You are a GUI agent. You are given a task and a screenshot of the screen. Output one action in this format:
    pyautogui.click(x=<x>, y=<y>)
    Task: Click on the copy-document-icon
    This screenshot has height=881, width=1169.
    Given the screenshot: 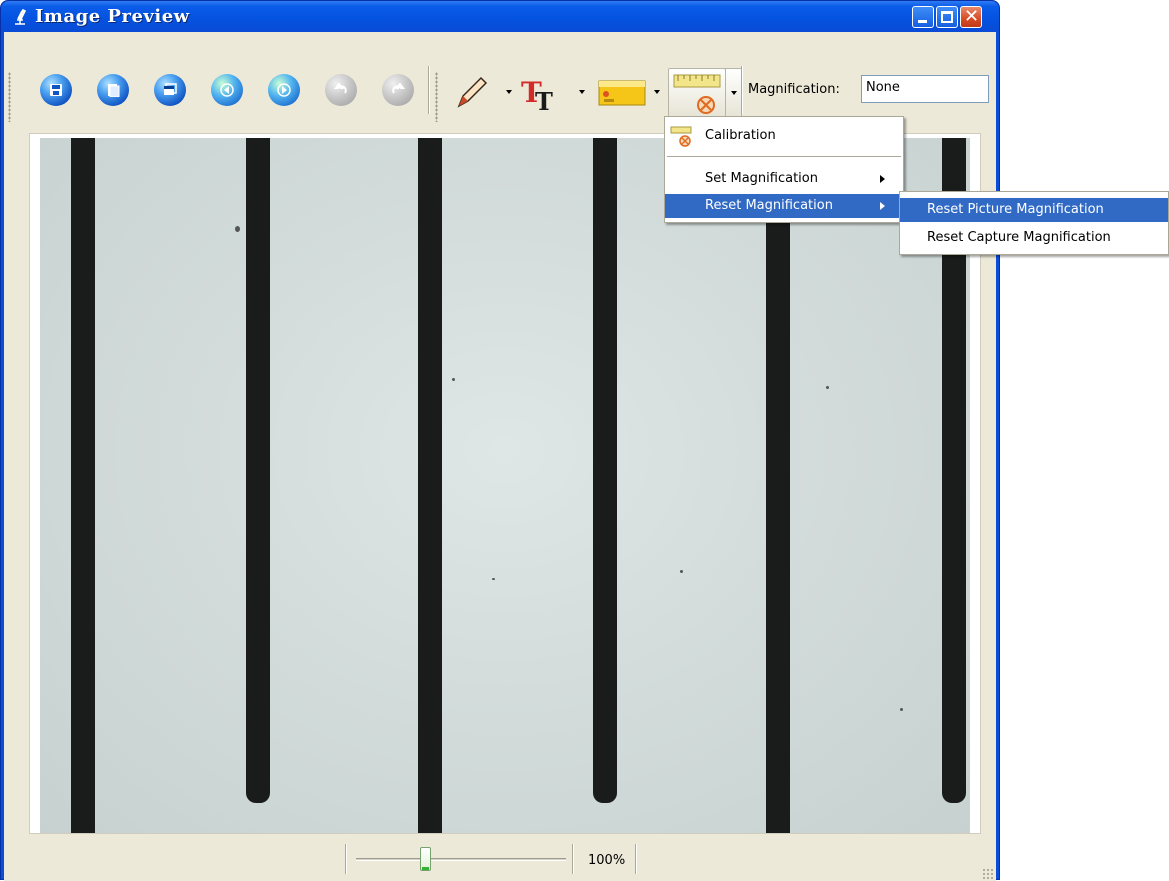 What is the action you would take?
    pyautogui.click(x=114, y=90)
    